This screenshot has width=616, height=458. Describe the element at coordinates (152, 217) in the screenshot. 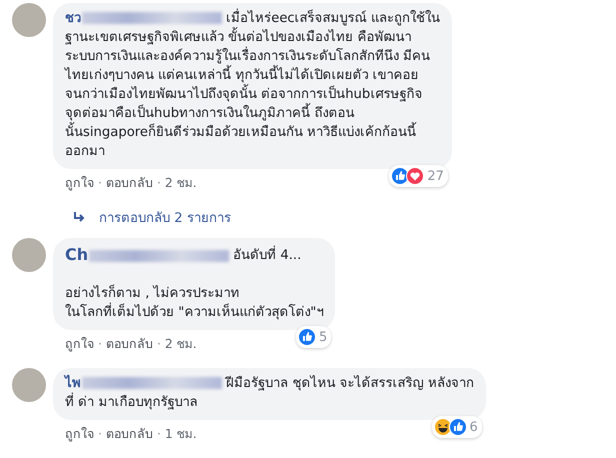

I see `view-replies-link: การตอบกลับ 2 รายการ` at that location.